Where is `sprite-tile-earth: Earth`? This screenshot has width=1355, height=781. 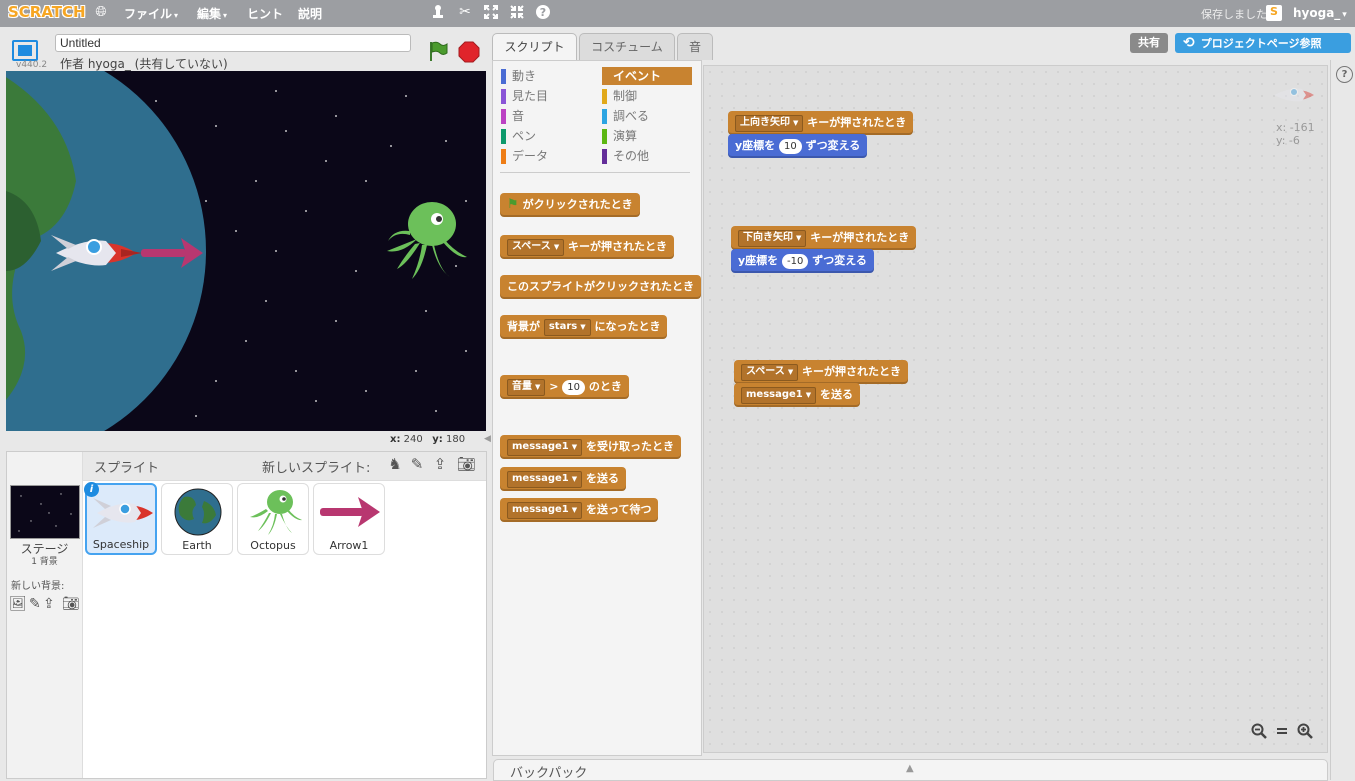 sprite-tile-earth: Earth is located at coordinates (197, 519).